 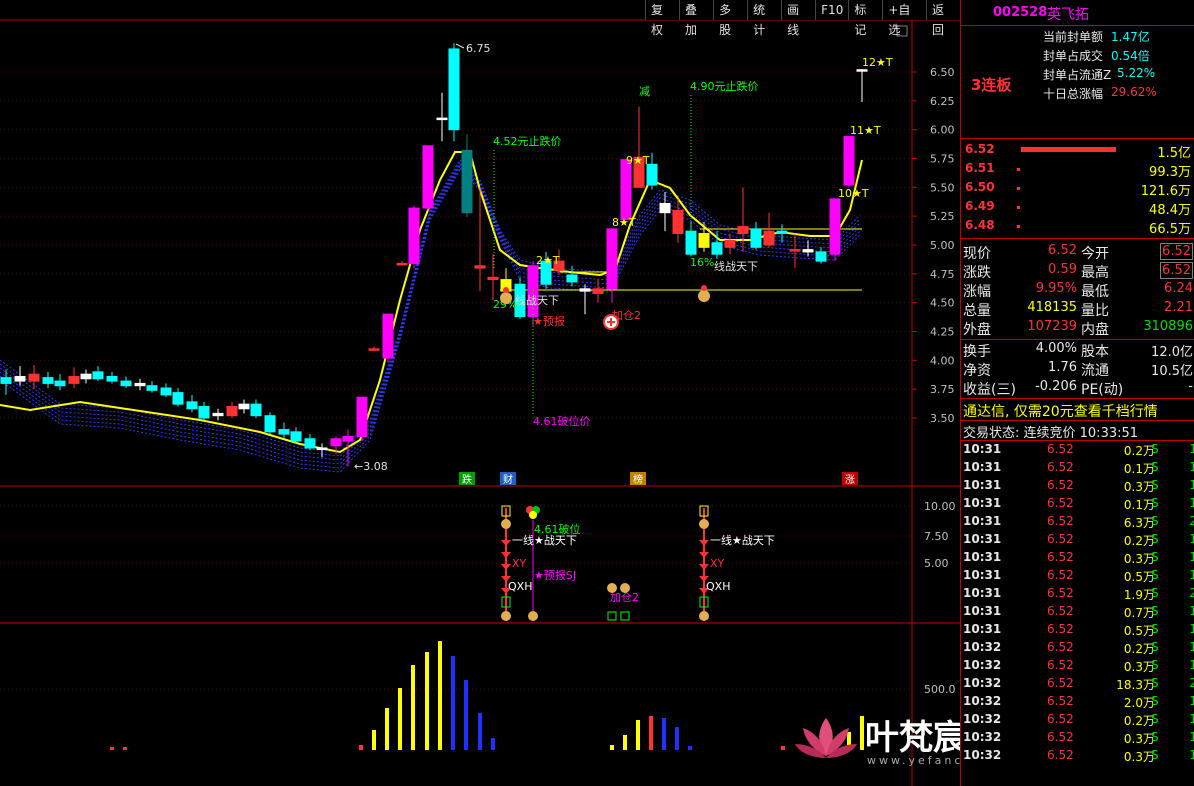 I want to click on signal-dot, so click(x=533, y=515).